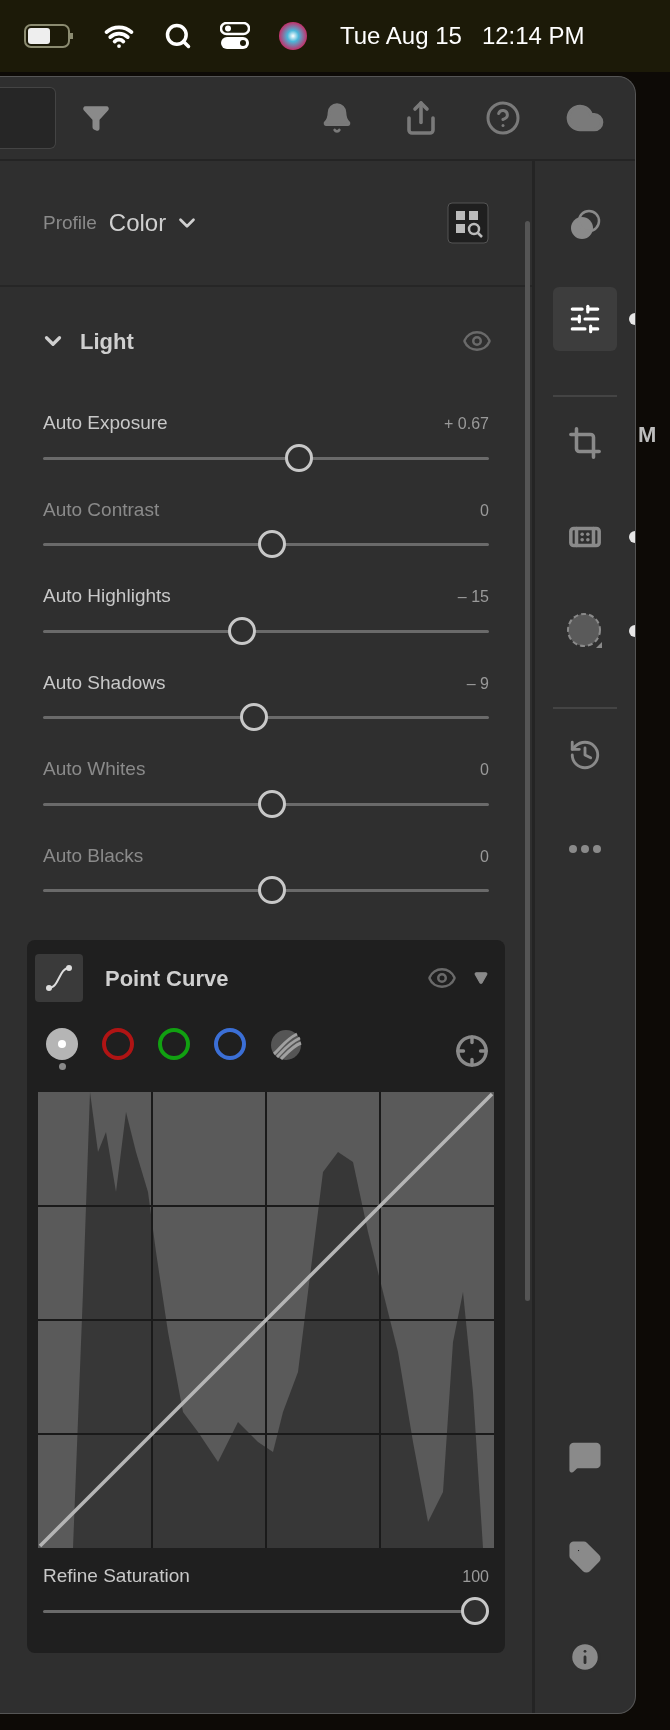 Image resolution: width=670 pixels, height=1730 pixels. I want to click on slider-label: Auto Contrast, so click(101, 509).